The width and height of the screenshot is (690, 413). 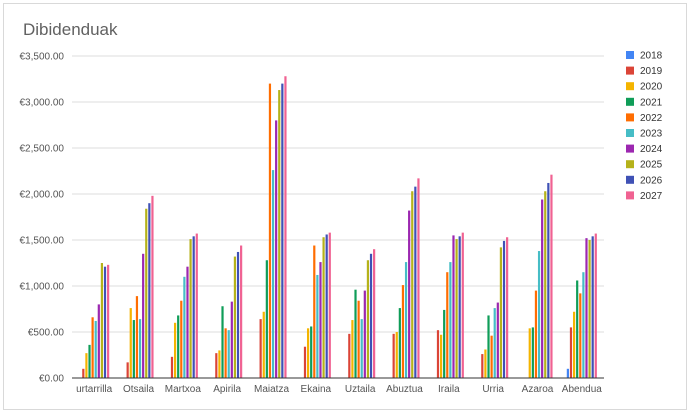 What do you see at coordinates (651, 134) in the screenshot?
I see `legend-label: 2023` at bounding box center [651, 134].